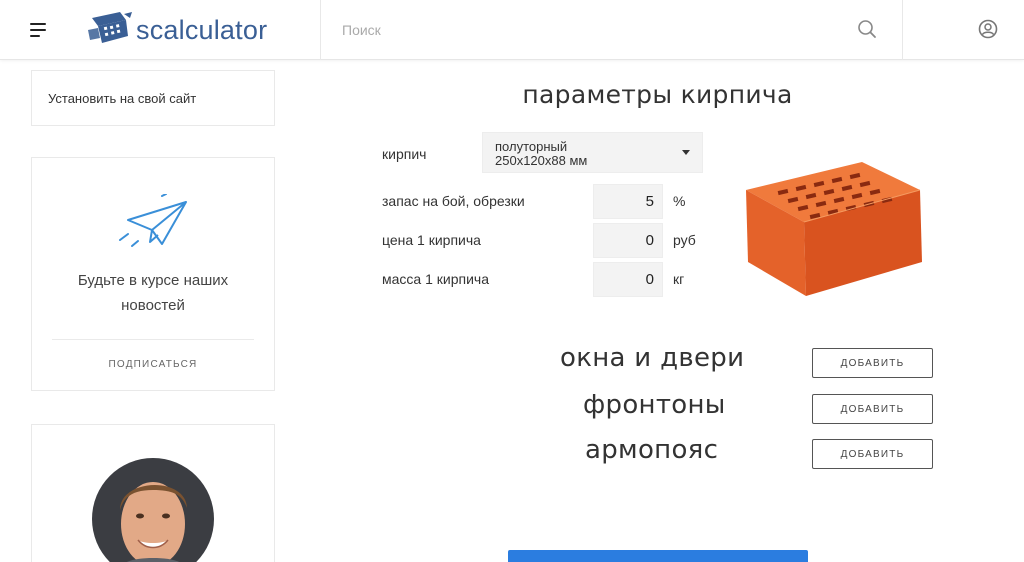 This screenshot has height=562, width=1024. Describe the element at coordinates (153, 280) in the screenshot. I see `newsletter-text-line: Будьте в курсе наших` at that location.